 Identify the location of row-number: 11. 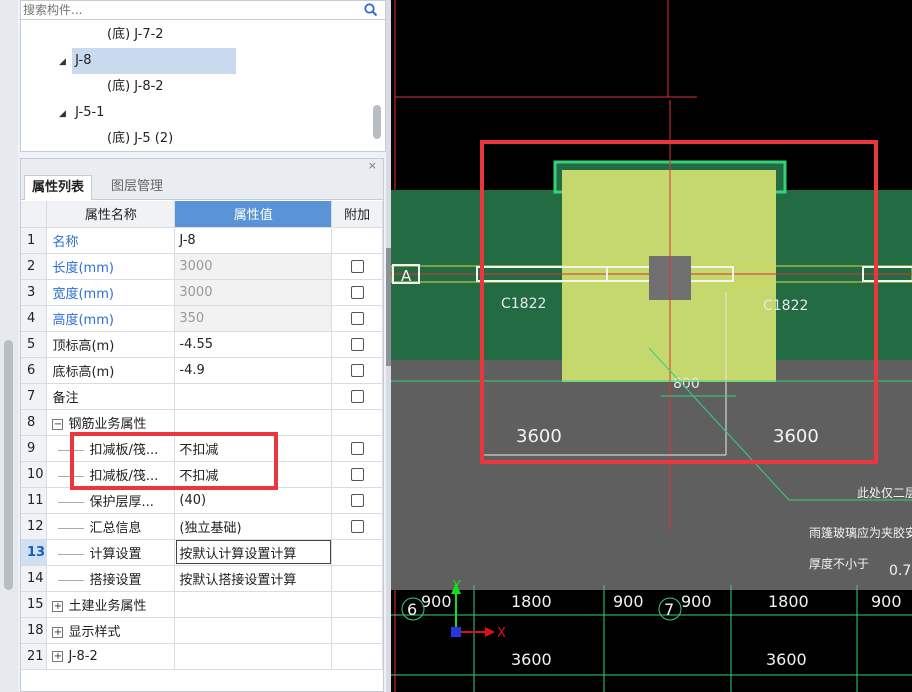
(34, 500).